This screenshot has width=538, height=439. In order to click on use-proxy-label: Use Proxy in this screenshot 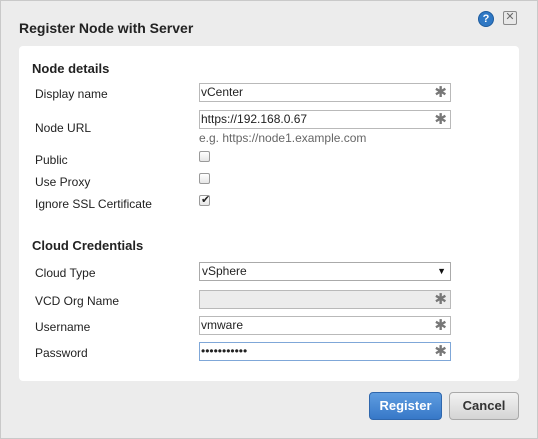, I will do `click(63, 182)`.